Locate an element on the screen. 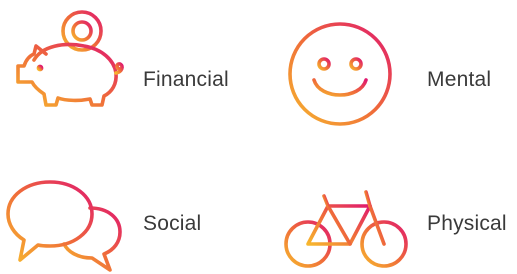 Image resolution: width=517 pixels, height=274 pixels. category-label: Physical is located at coordinates (467, 223).